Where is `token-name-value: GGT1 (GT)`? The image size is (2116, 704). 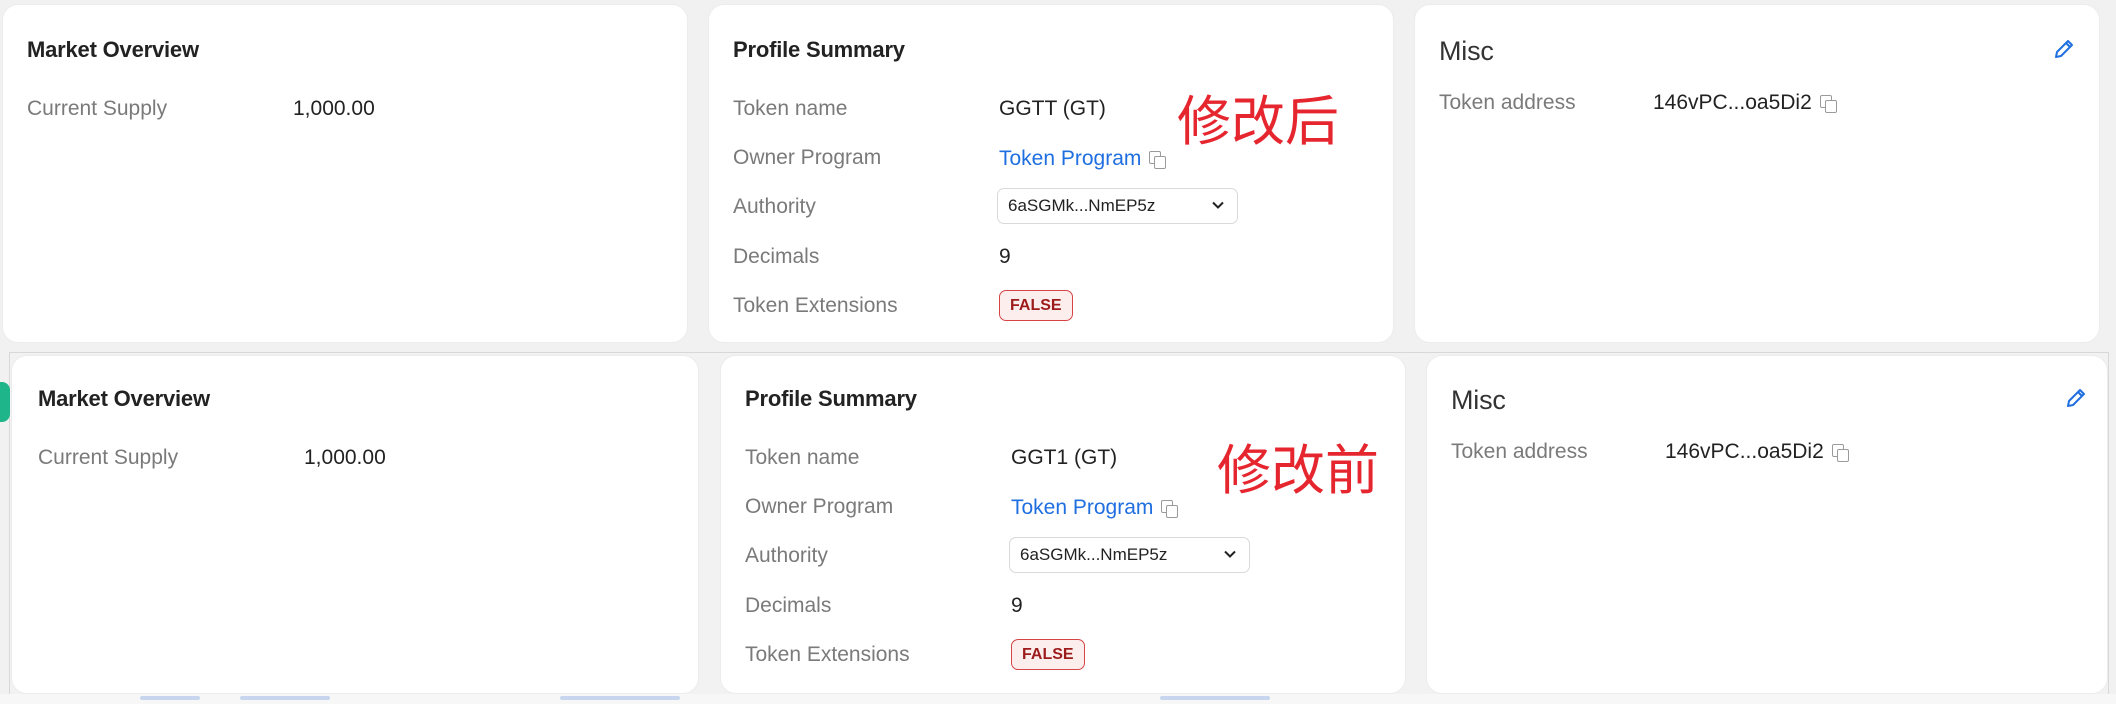
token-name-value: GGT1 (GT) is located at coordinates (1064, 457).